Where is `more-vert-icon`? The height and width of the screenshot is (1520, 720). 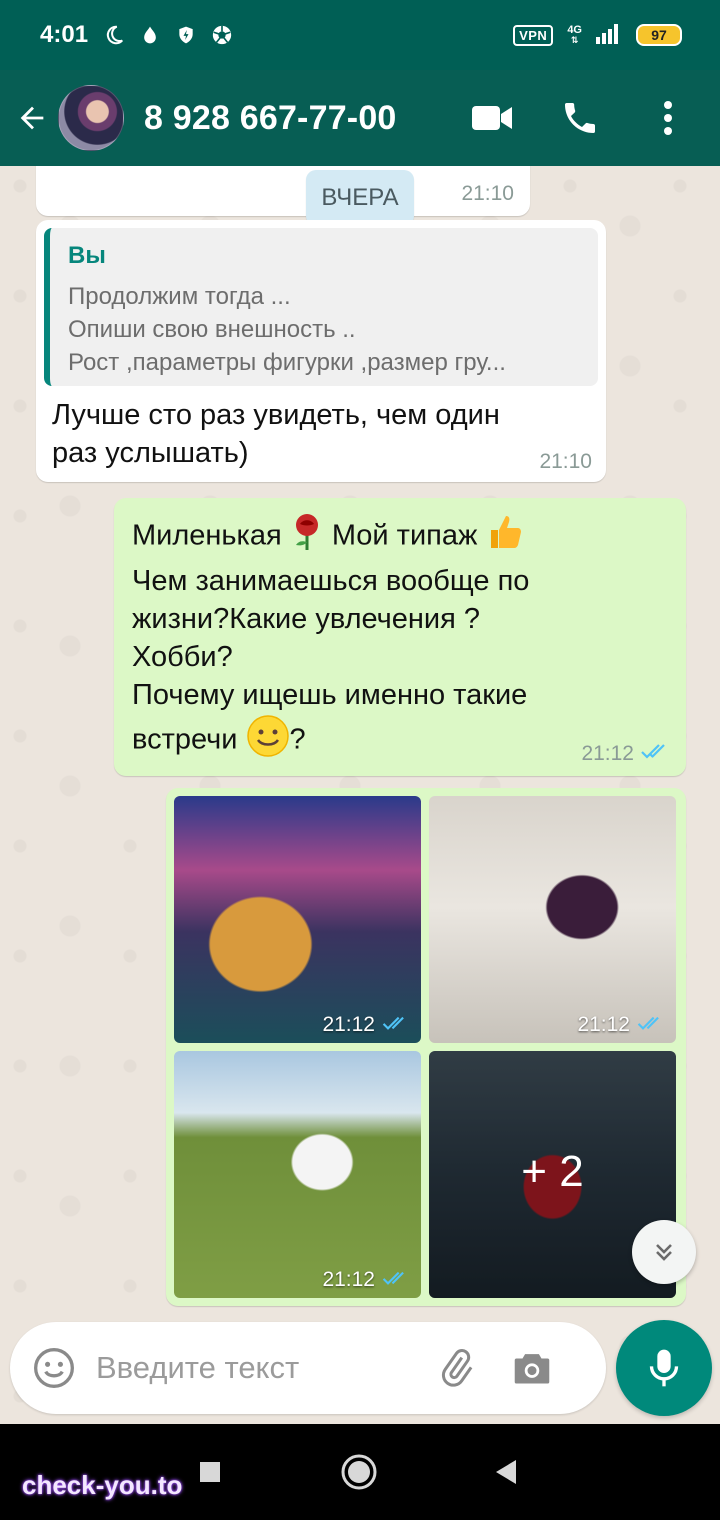 more-vert-icon is located at coordinates (668, 118).